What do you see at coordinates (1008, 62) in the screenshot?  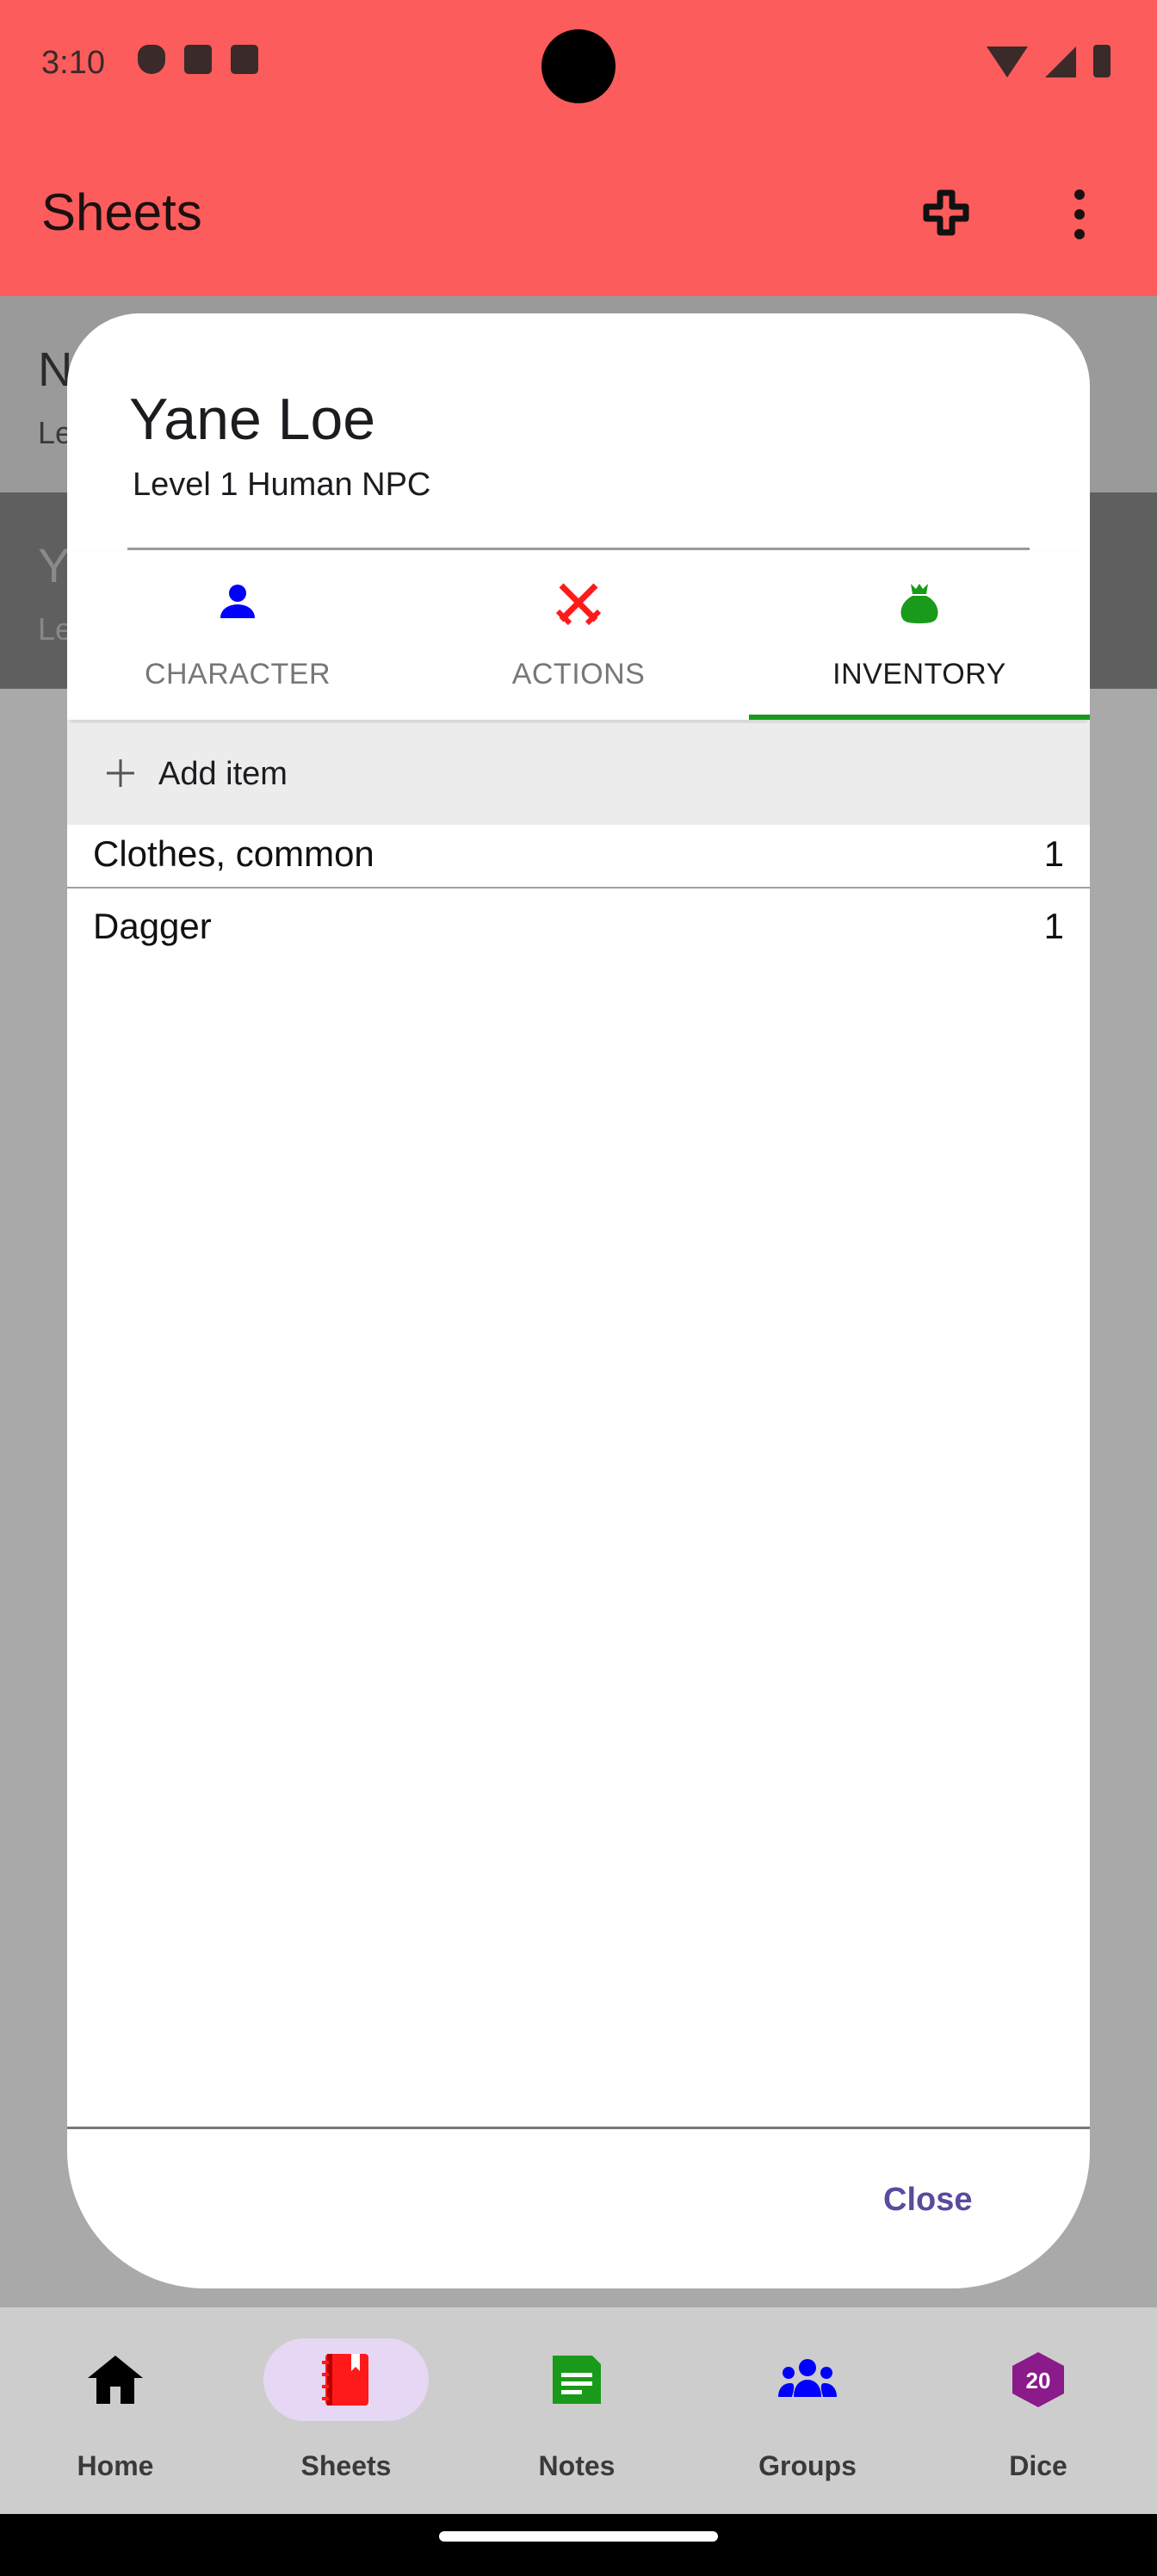 I see `wifi-icon` at bounding box center [1008, 62].